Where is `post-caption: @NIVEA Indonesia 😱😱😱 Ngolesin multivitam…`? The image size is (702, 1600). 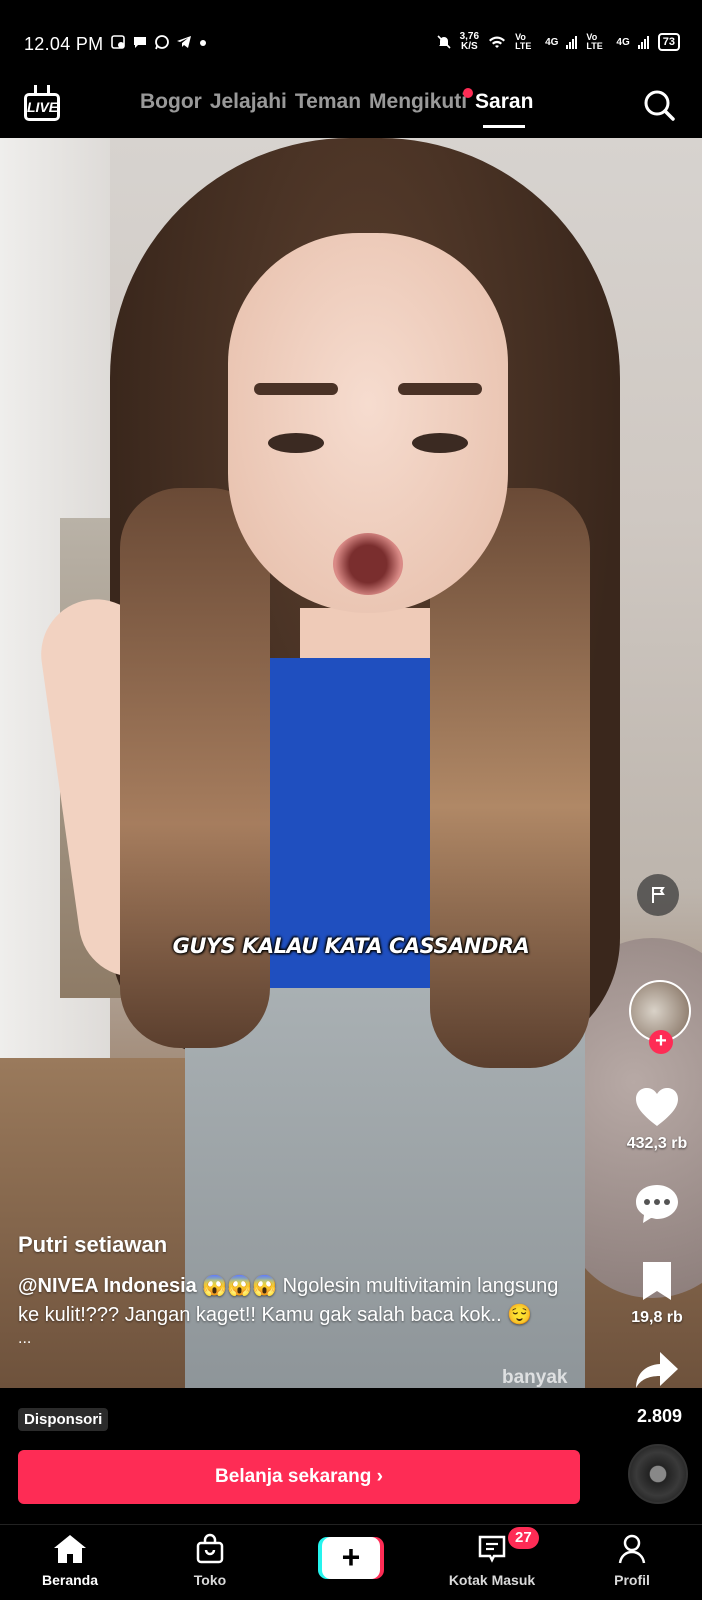 post-caption: @NIVEA Indonesia 😱😱😱 Ngolesin multivitam… is located at coordinates (298, 1301).